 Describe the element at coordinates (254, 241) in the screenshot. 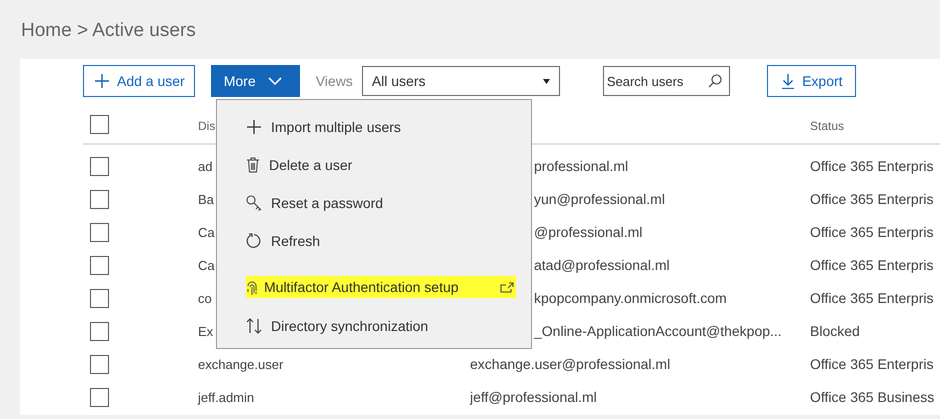

I see `refresh-icon` at that location.